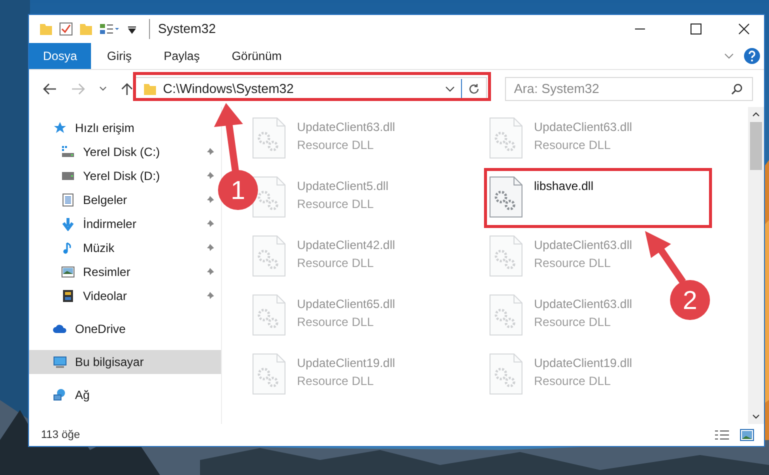 Image resolution: width=769 pixels, height=475 pixels. I want to click on monitor-icon, so click(60, 362).